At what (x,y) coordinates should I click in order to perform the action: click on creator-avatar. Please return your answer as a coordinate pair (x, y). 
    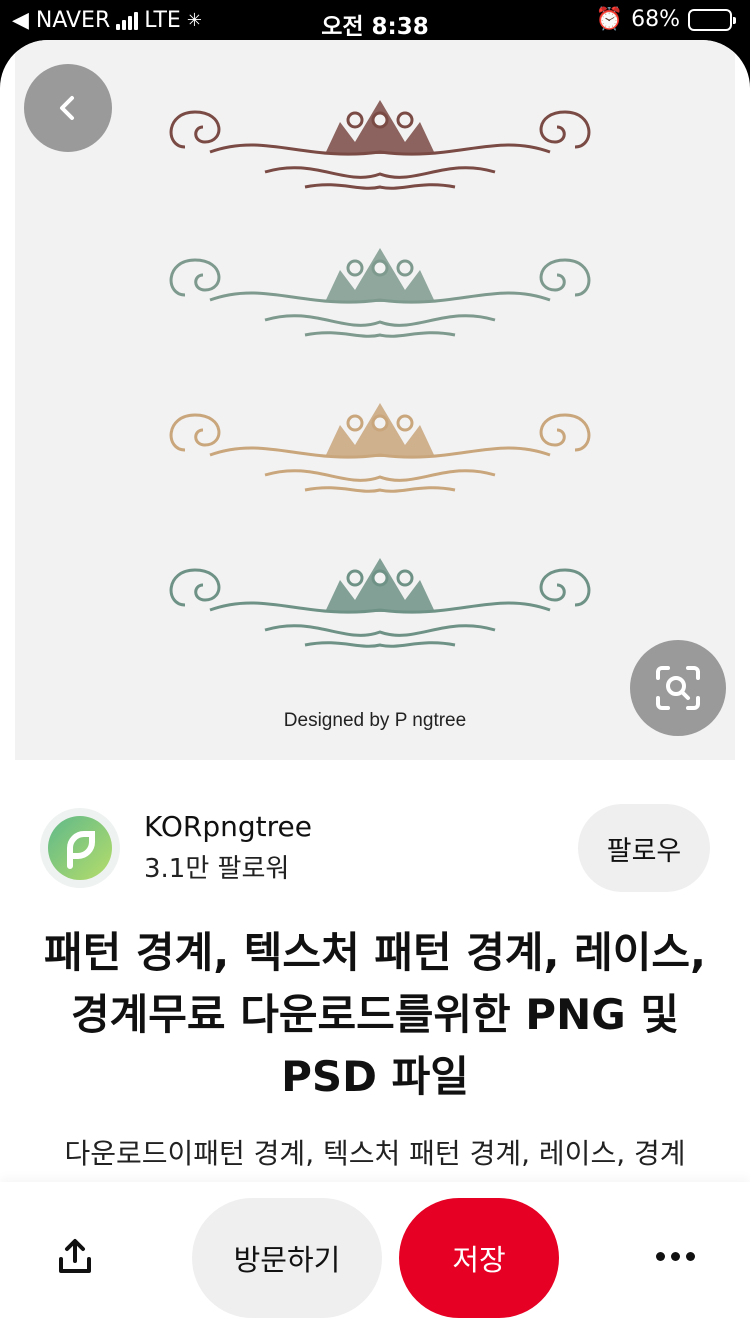
    Looking at the image, I should click on (80, 848).